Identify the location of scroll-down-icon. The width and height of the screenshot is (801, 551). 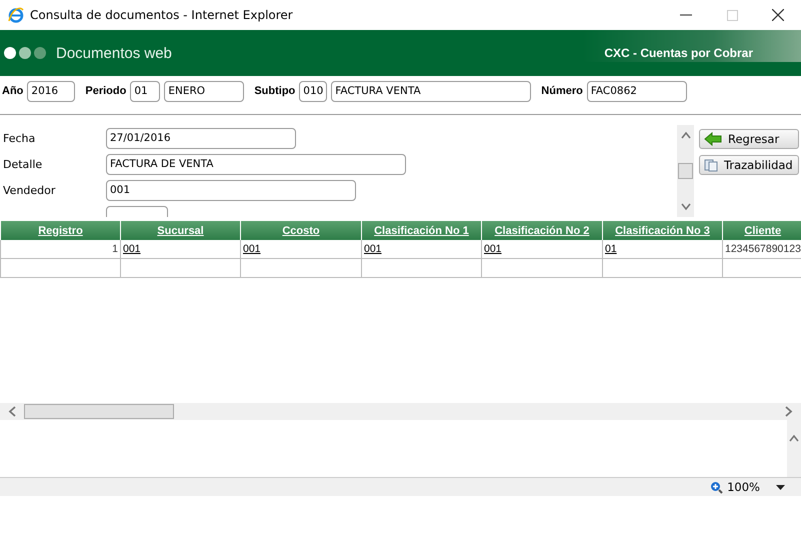
(685, 207).